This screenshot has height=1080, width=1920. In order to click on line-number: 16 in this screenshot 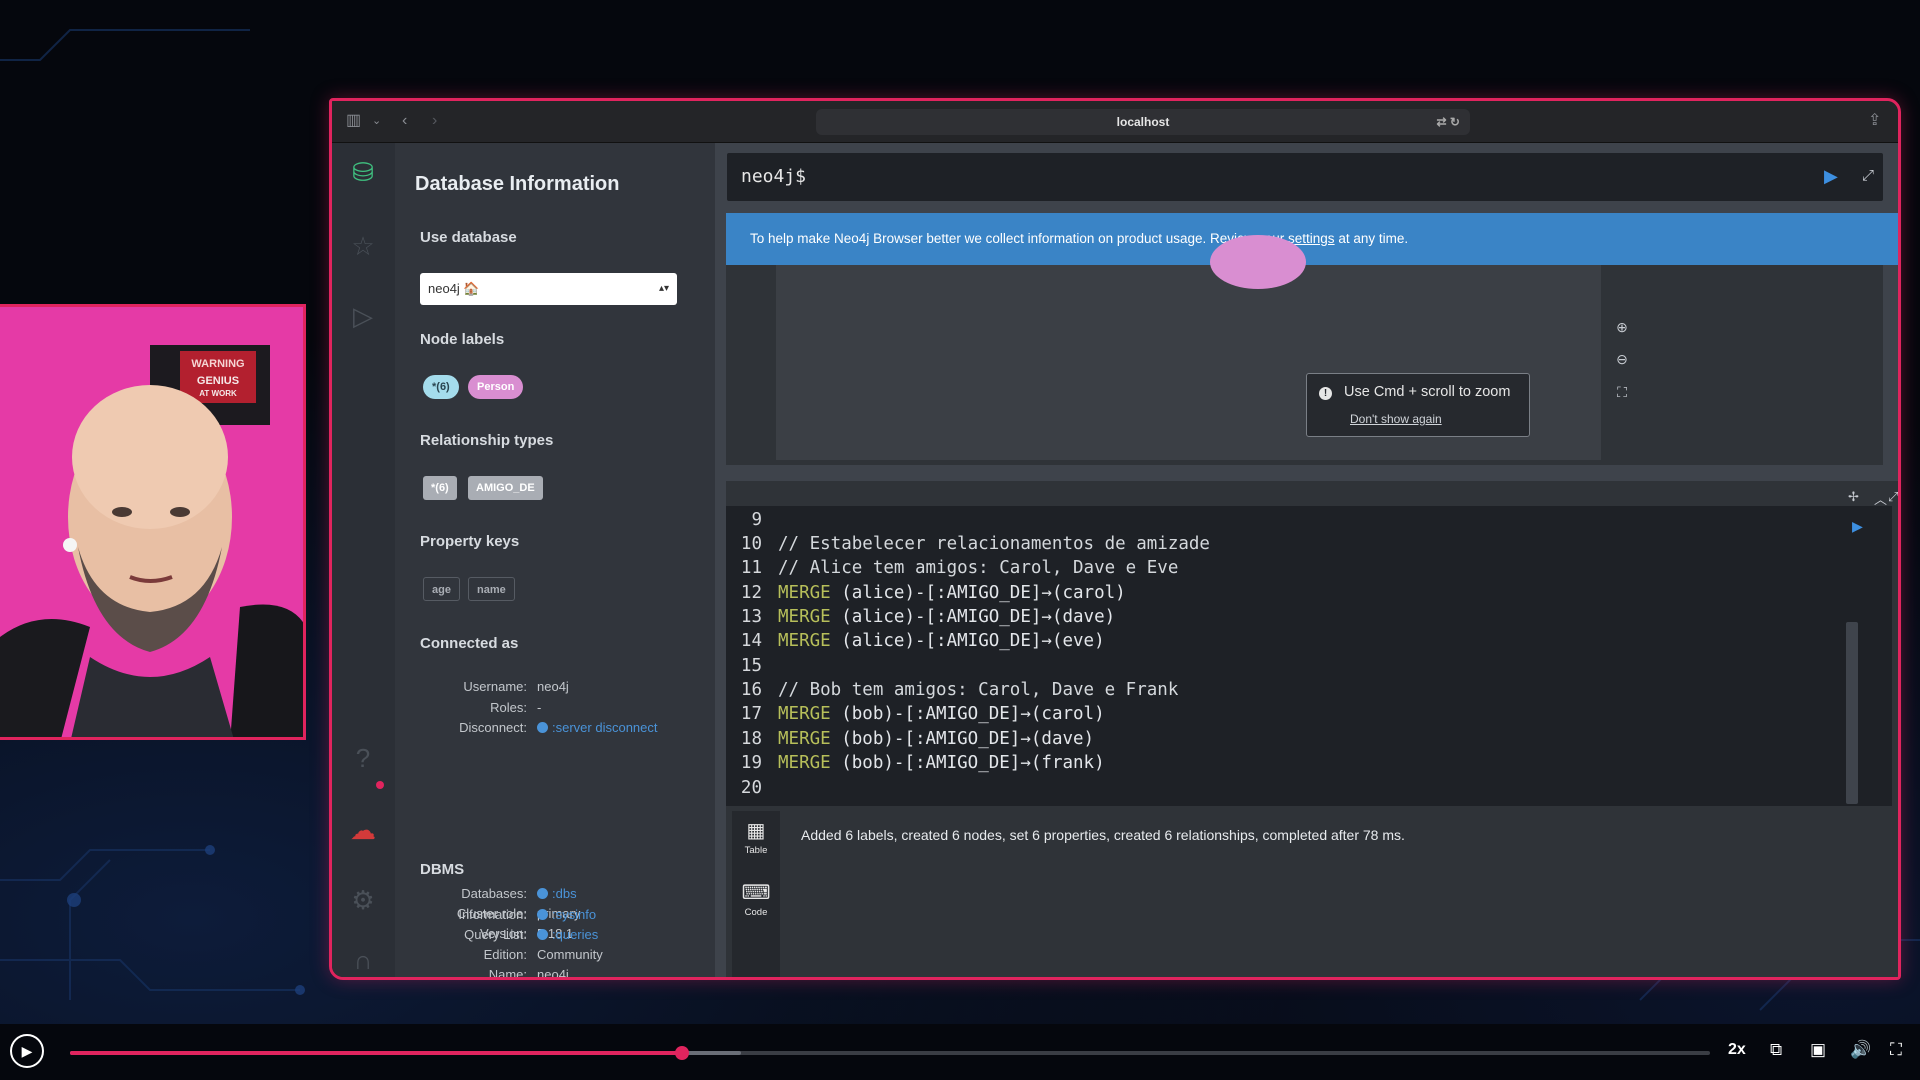, I will do `click(751, 690)`.